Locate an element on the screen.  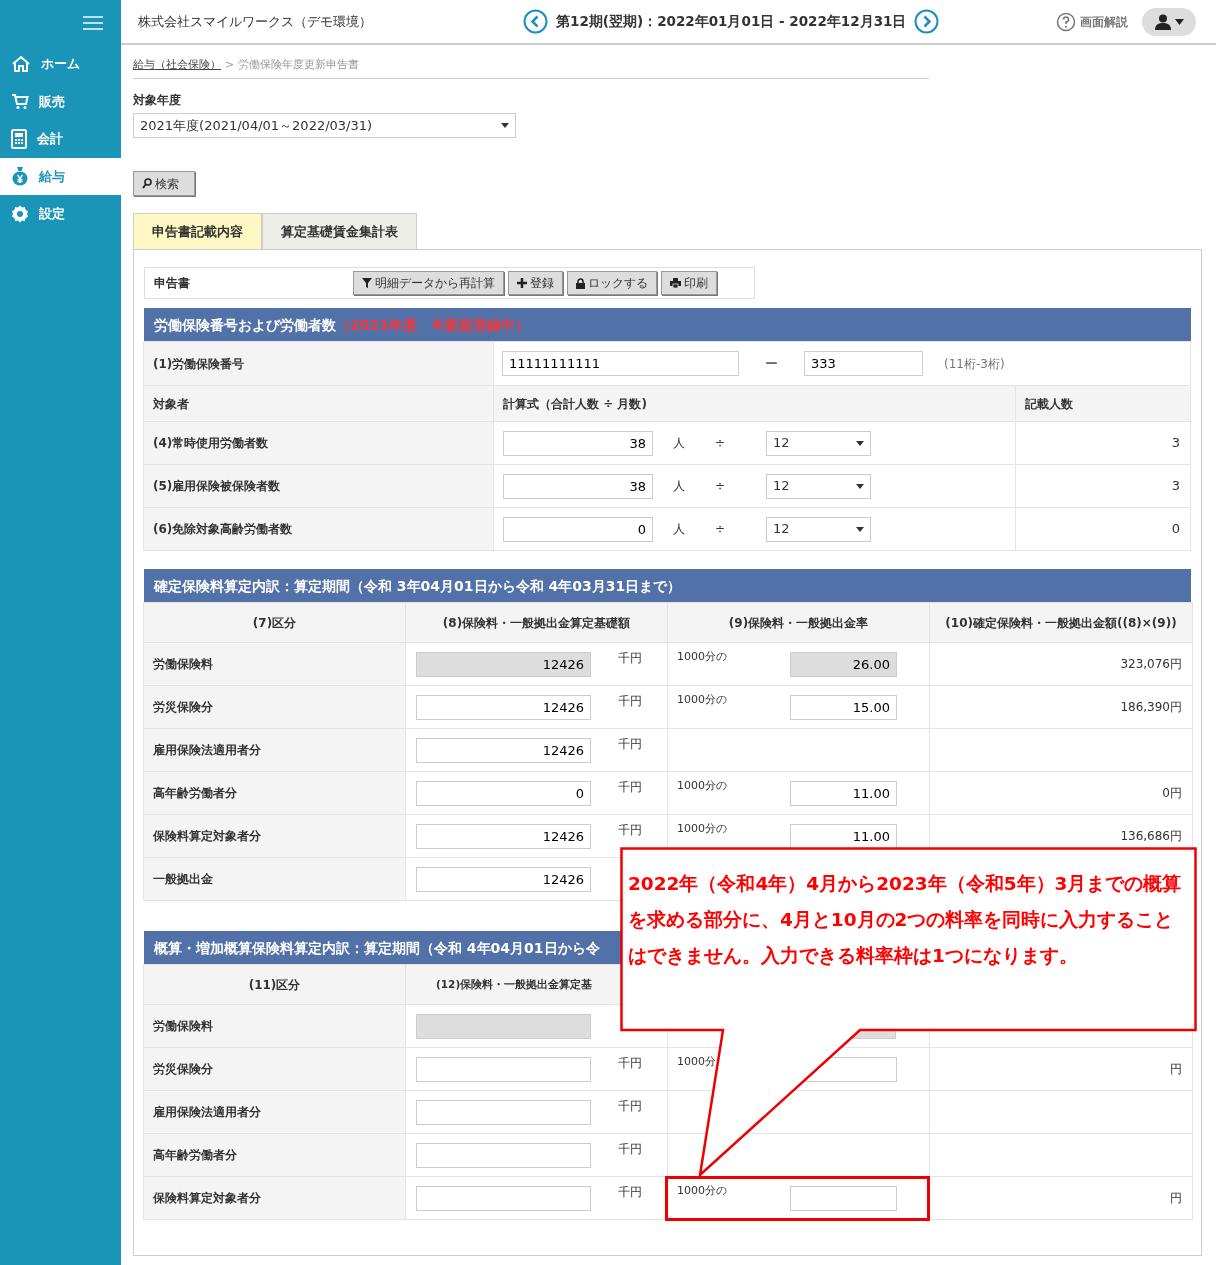
rate-field: 15.00 is located at coordinates (843, 707).